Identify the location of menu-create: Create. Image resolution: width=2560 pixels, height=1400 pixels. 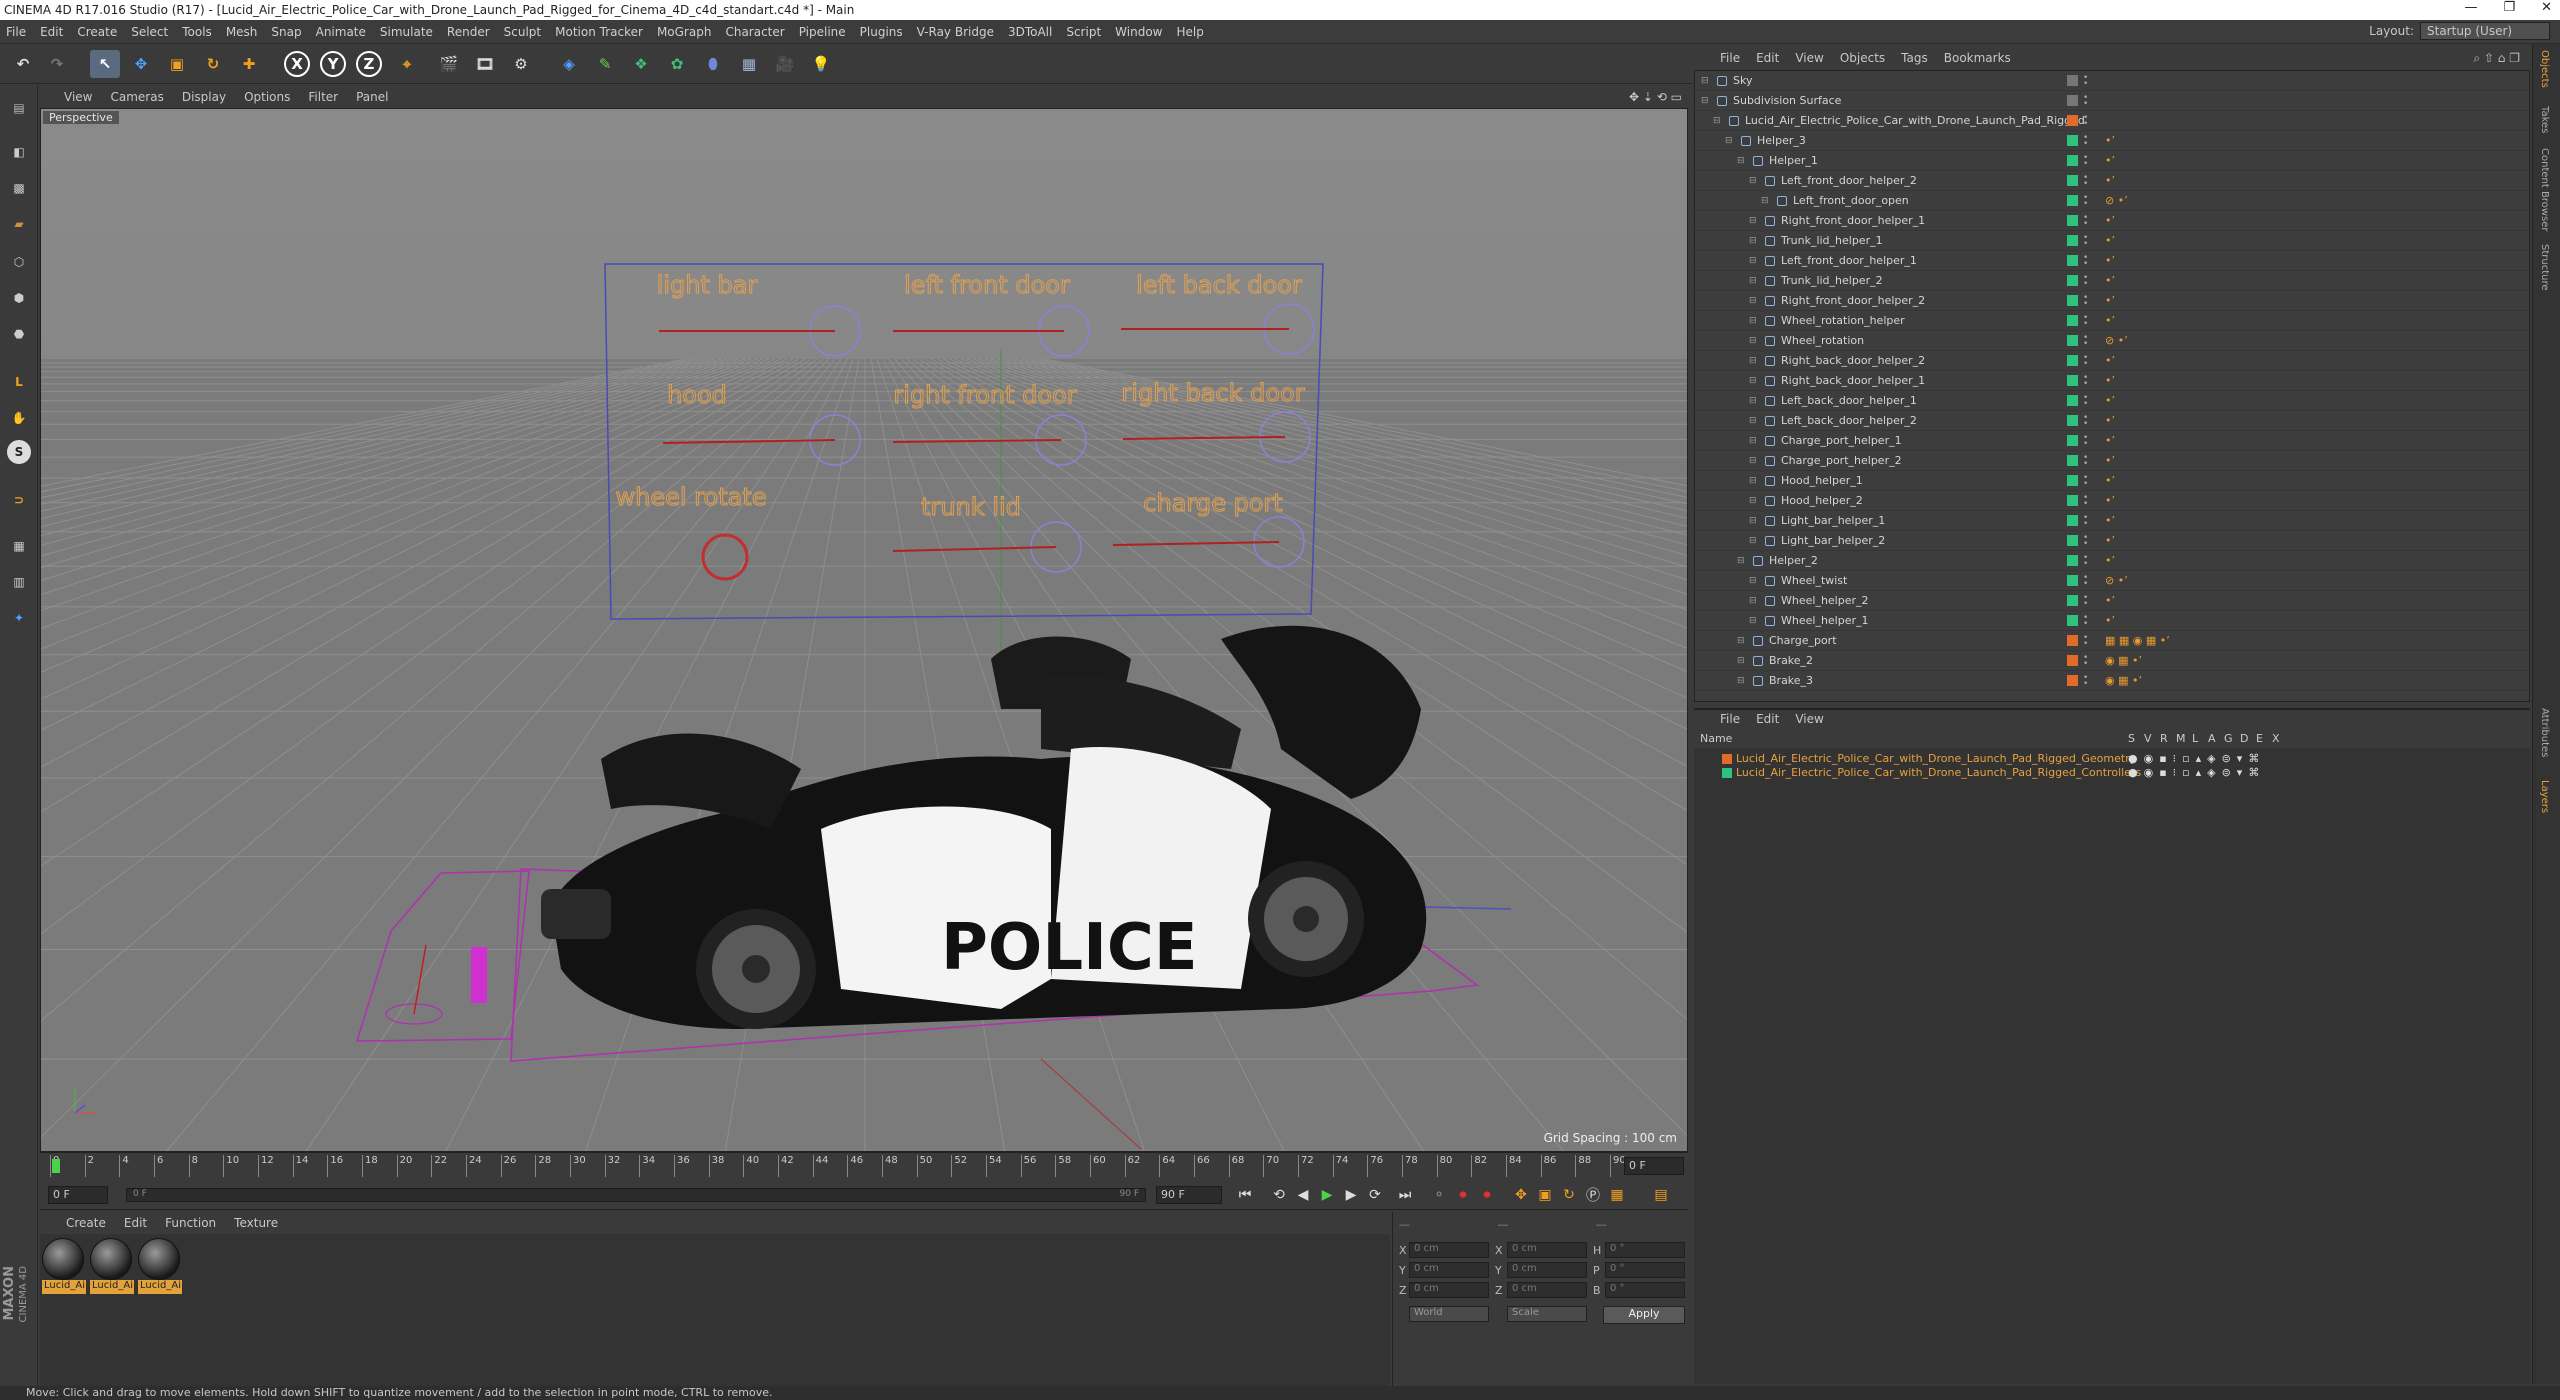
(97, 32).